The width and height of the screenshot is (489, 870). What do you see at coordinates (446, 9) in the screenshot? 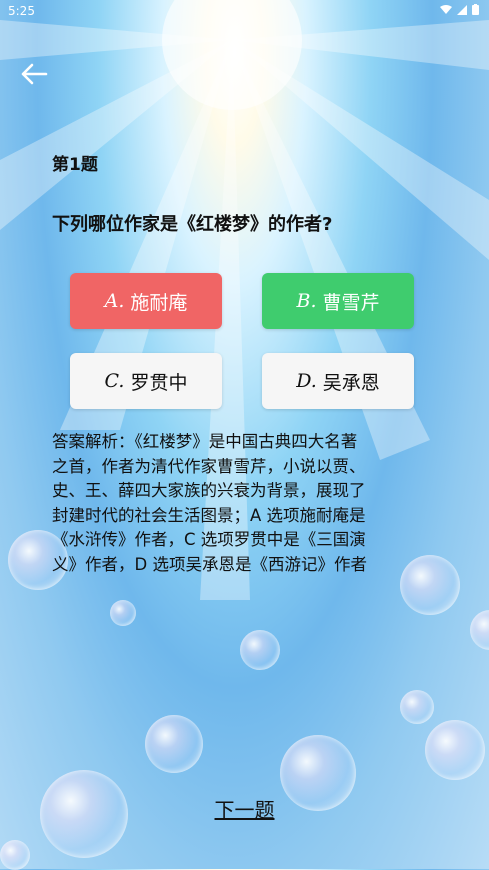
I see `wifi-icon` at bounding box center [446, 9].